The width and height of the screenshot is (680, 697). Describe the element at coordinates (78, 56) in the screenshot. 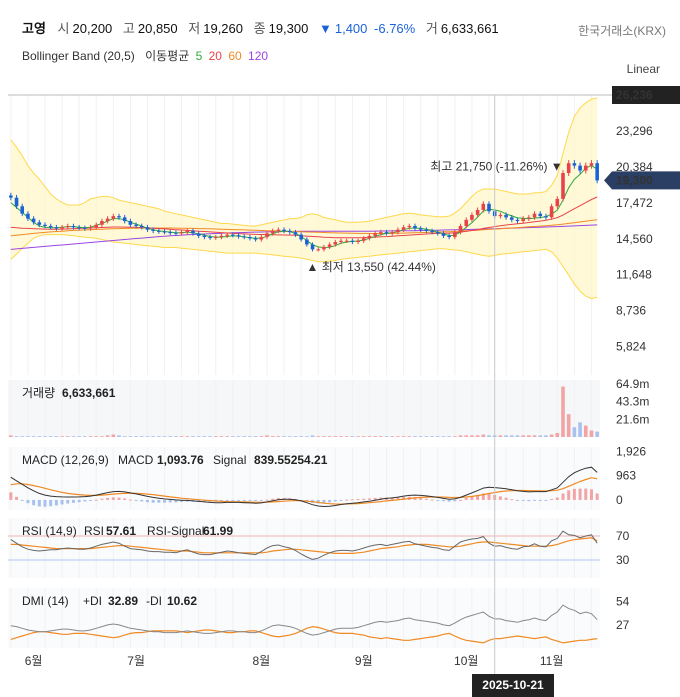

I see `bollinger-legend: Bollinger Band (20,5)` at that location.